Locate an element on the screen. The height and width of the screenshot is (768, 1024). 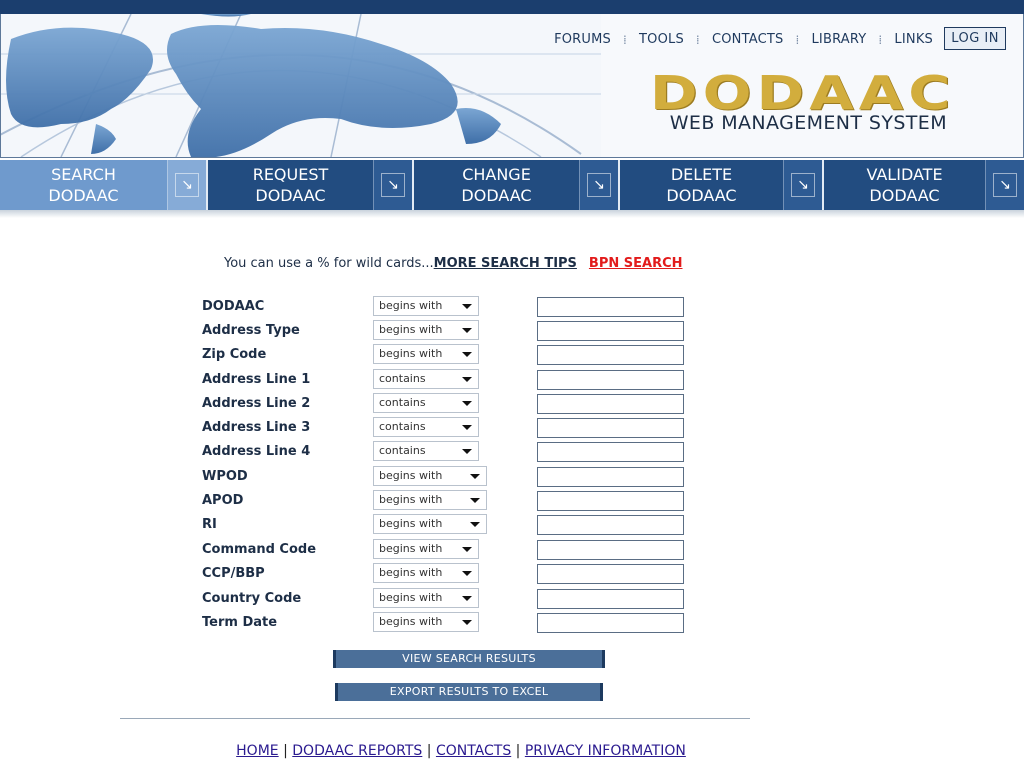
field-row-ccp-bbp: CCP/BBP begins with is located at coordinates (443, 574).